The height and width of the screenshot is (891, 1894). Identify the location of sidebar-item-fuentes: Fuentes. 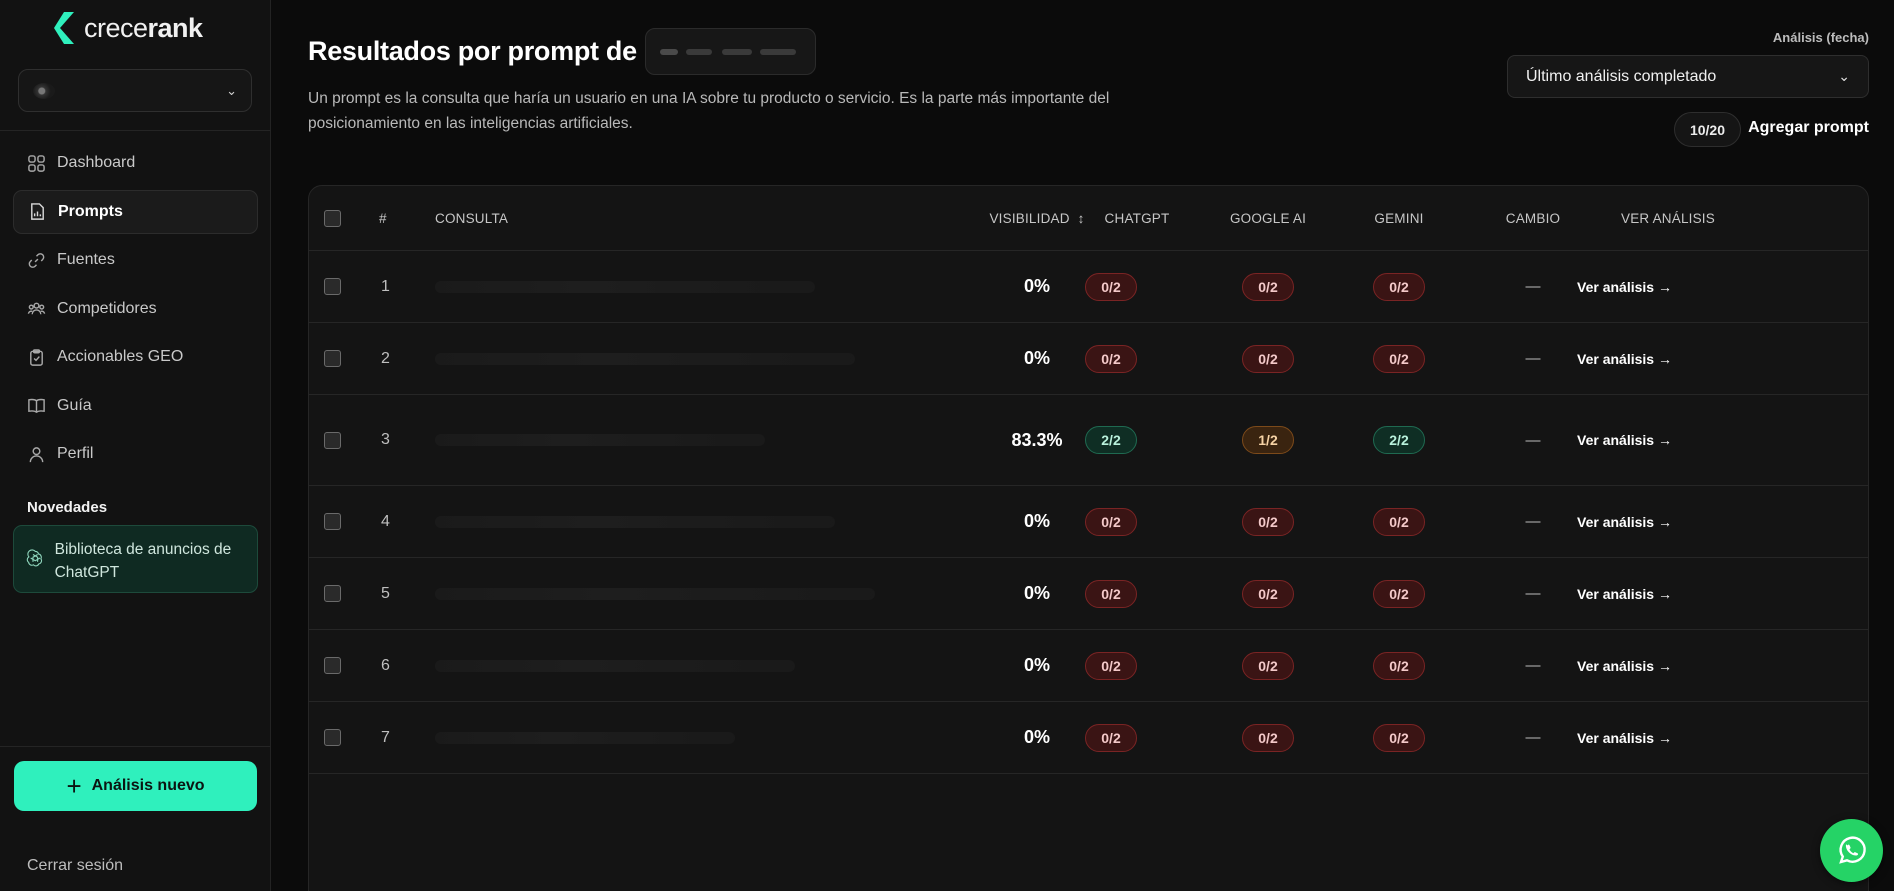
(135, 260).